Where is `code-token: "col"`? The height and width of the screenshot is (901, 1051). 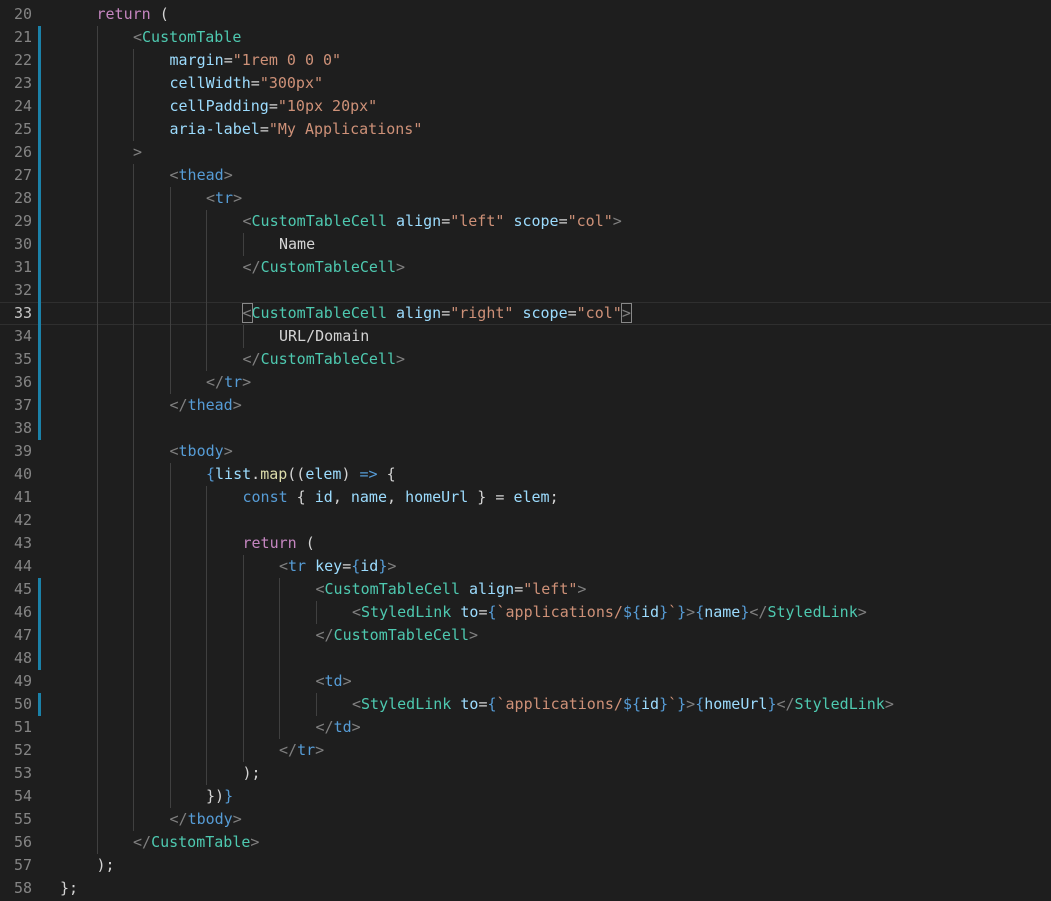
code-token: "col" is located at coordinates (590, 221).